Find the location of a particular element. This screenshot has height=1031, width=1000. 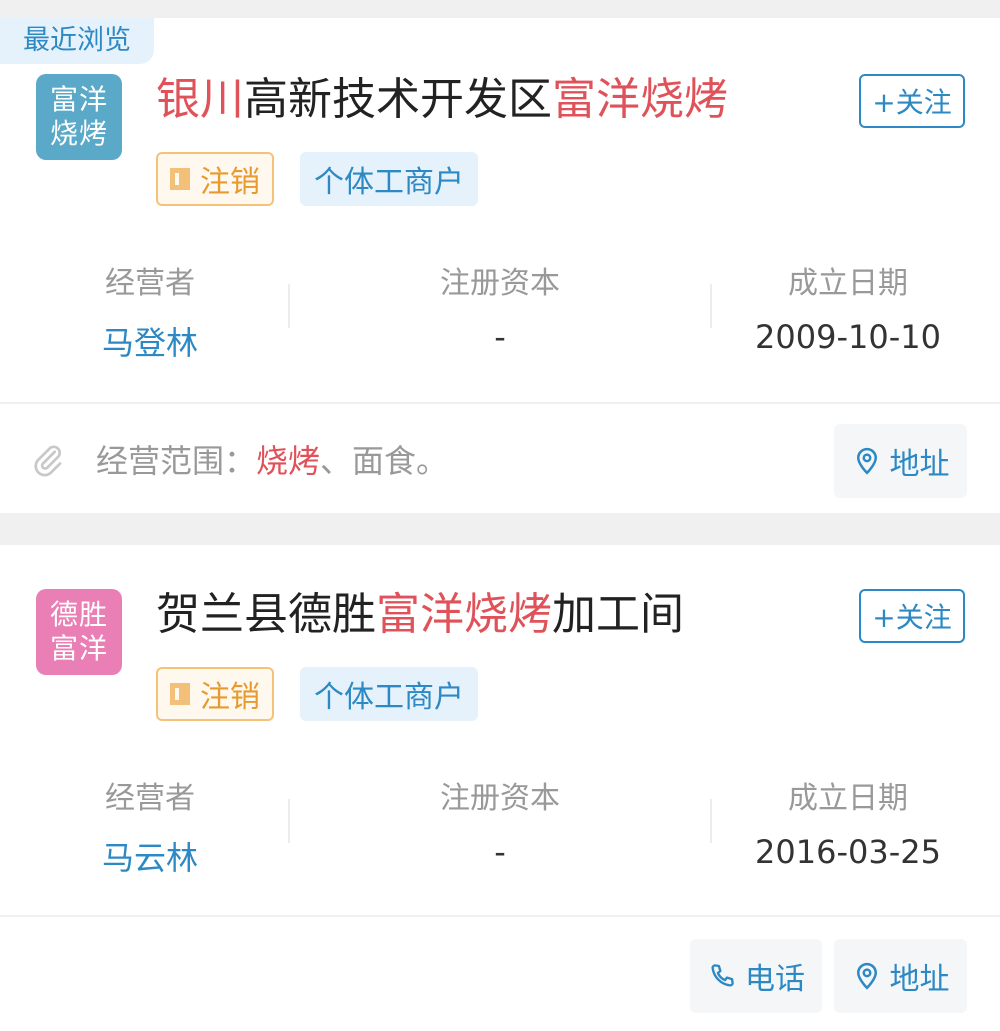

title-text-1: 高新技术开发区 is located at coordinates (398, 99).